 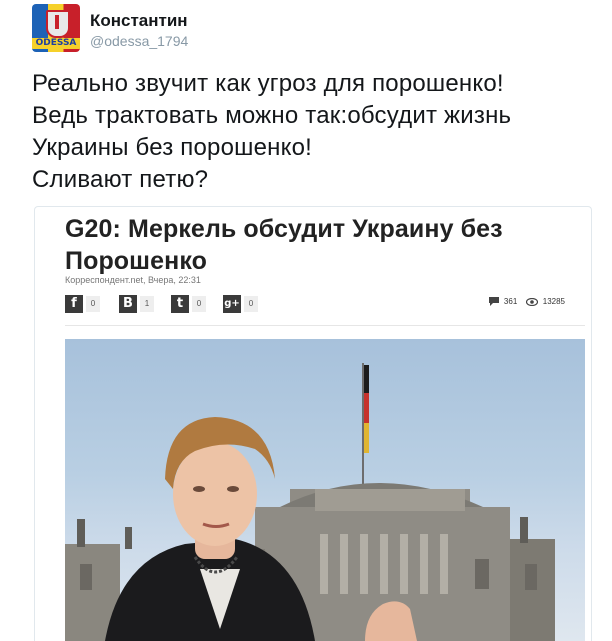 What do you see at coordinates (74, 304) in the screenshot?
I see `facebook-icon: f` at bounding box center [74, 304].